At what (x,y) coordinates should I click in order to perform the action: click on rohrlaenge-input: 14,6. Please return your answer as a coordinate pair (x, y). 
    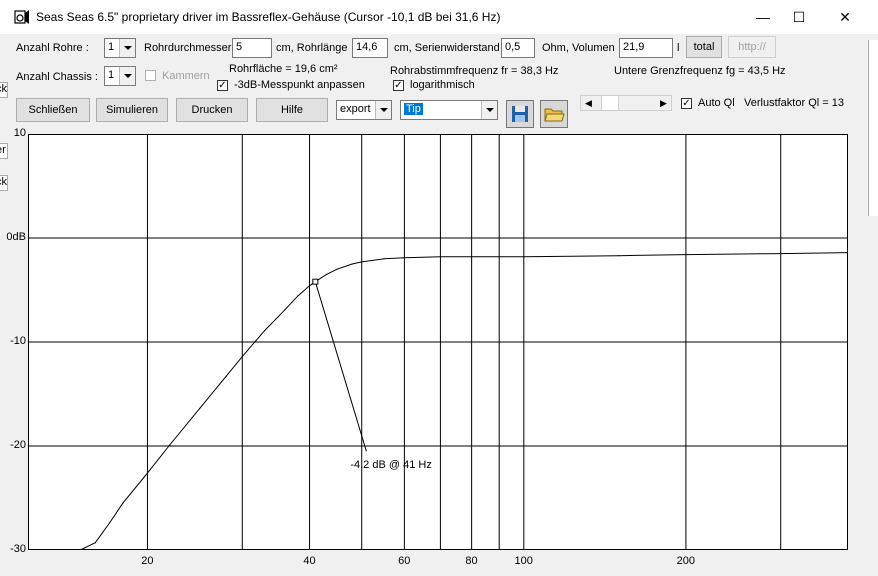
    Looking at the image, I should click on (370, 48).